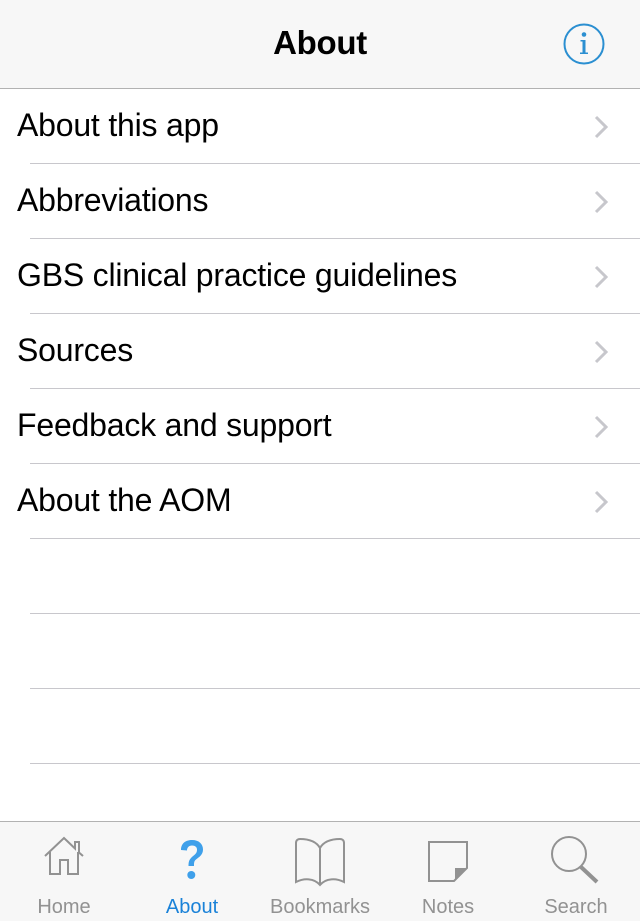  Describe the element at coordinates (118, 125) in the screenshot. I see `list-item-label: About this app` at that location.